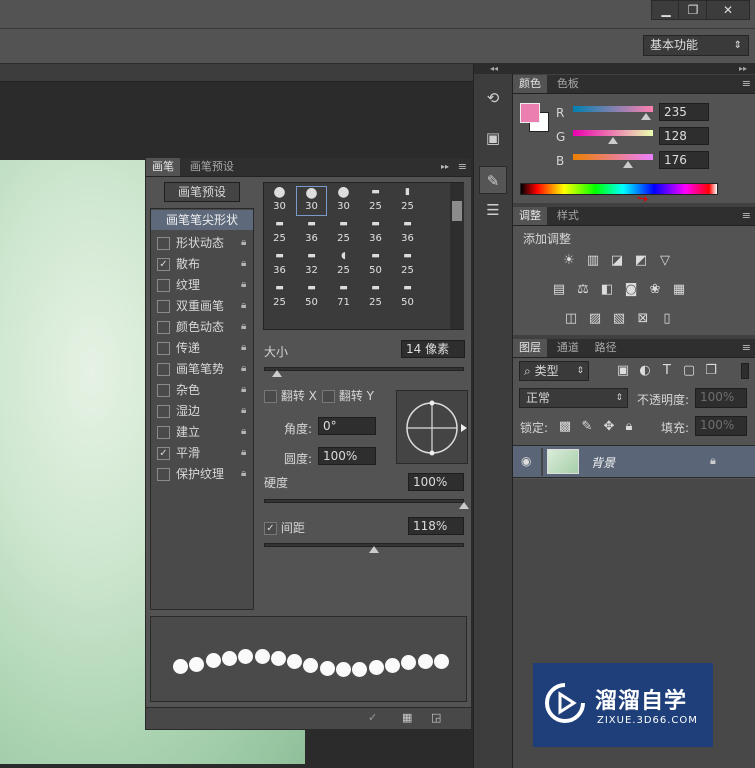 The width and height of the screenshot is (755, 768). I want to click on b-input: 176, so click(684, 160).